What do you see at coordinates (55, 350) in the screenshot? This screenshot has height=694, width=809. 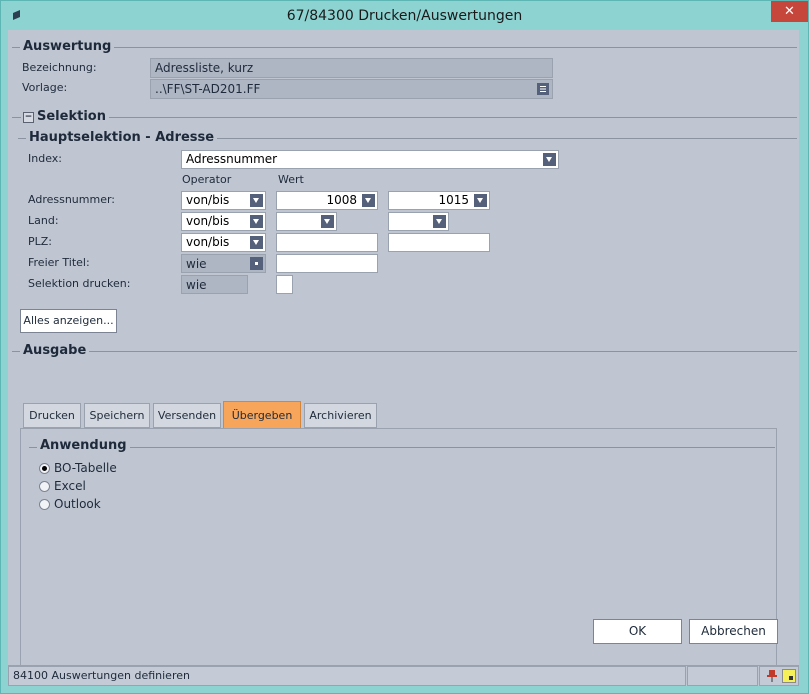 I see `section-title-ausgabe: Ausgabe` at bounding box center [55, 350].